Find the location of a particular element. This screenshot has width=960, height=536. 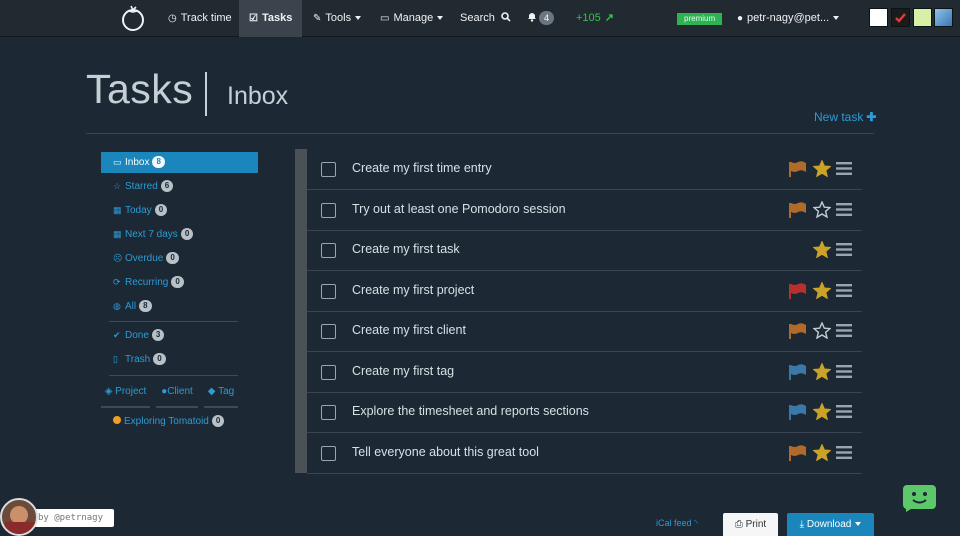

task-label: Create my first time entry is located at coordinates (422, 168).